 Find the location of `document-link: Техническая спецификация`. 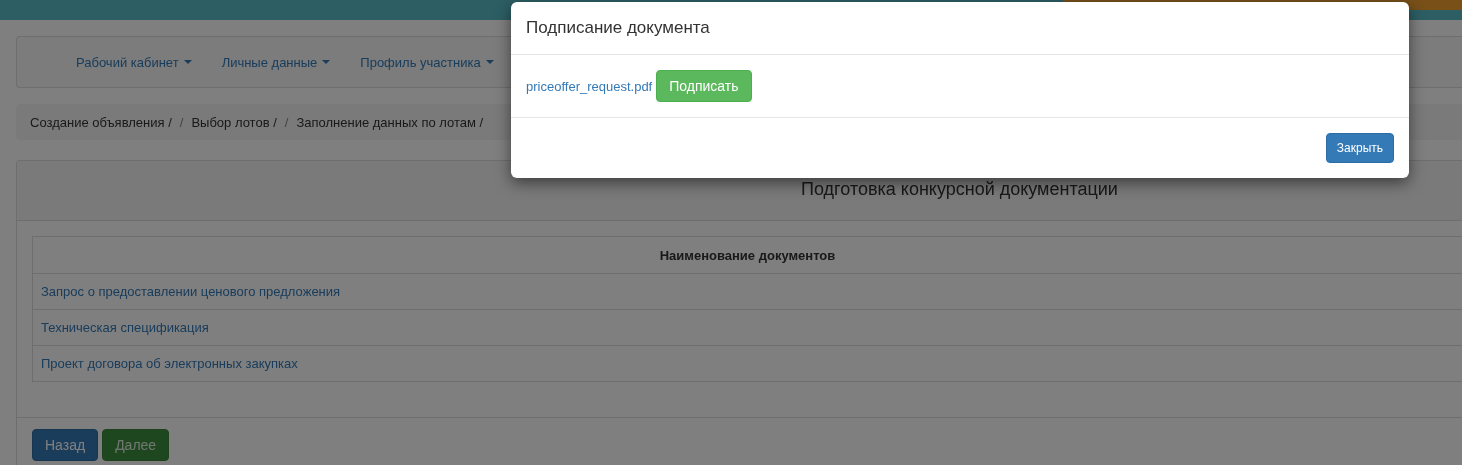

document-link: Техническая спецификация is located at coordinates (125, 327).